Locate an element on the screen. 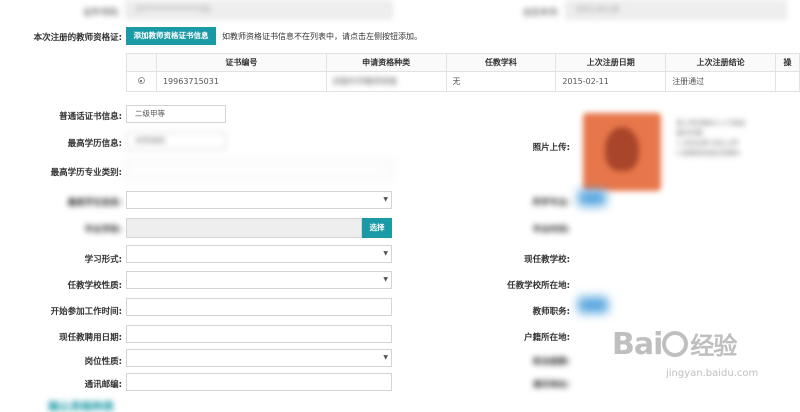 Image resolution: width=800 pixels, height=412 pixels. row-cert-no: 19963715031 is located at coordinates (241, 81).